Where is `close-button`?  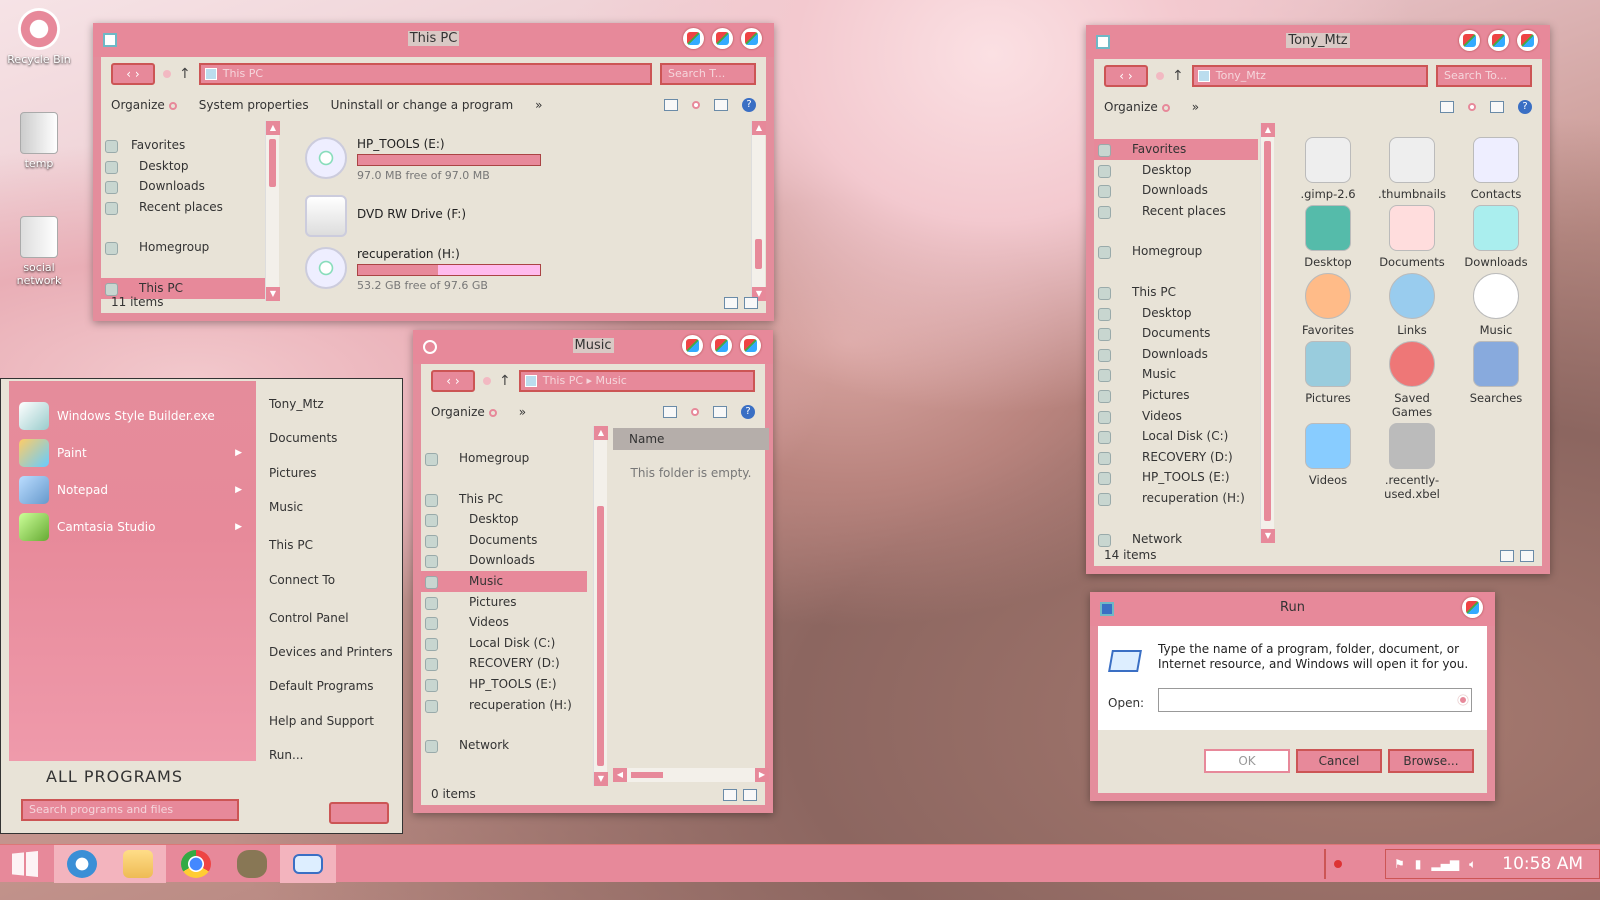
close-button is located at coordinates (750, 345).